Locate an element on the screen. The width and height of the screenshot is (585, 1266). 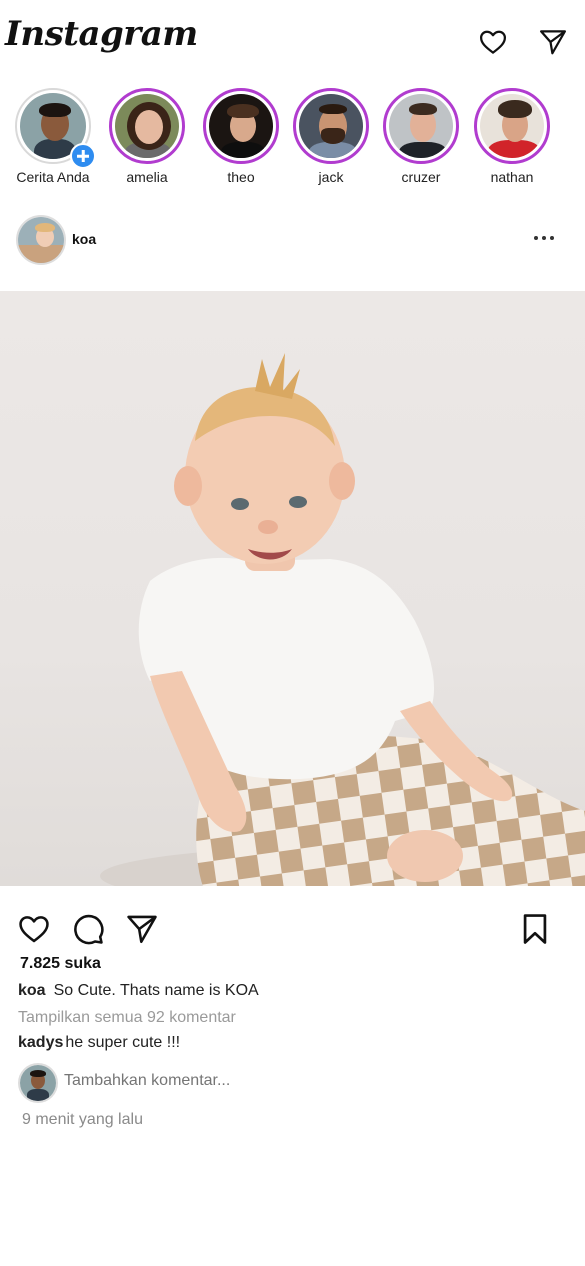
comment-username: kadys is located at coordinates (40, 1042).